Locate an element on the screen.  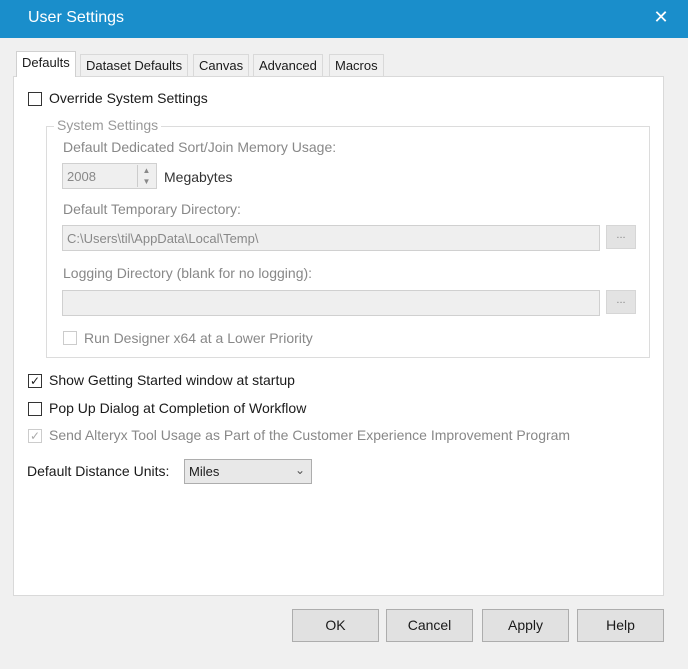
ok-button: OK is located at coordinates (335, 625).